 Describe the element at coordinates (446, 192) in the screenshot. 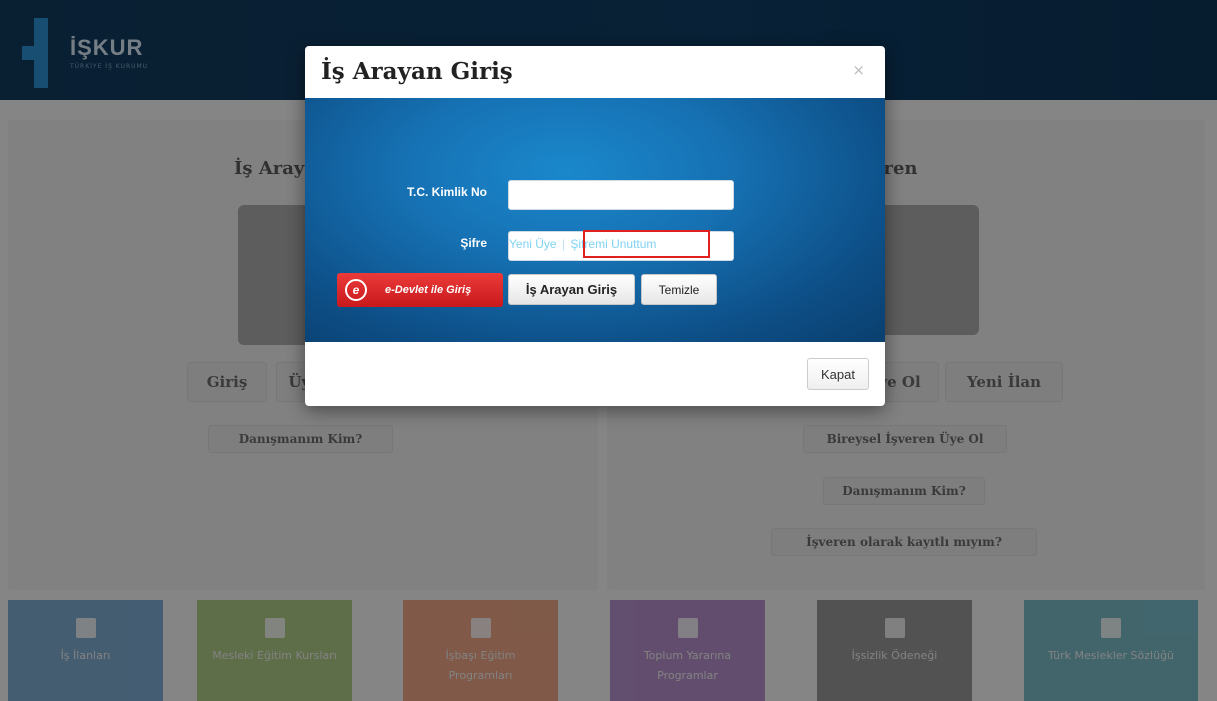

I see `tc-label: T.C. Kimlik No` at that location.